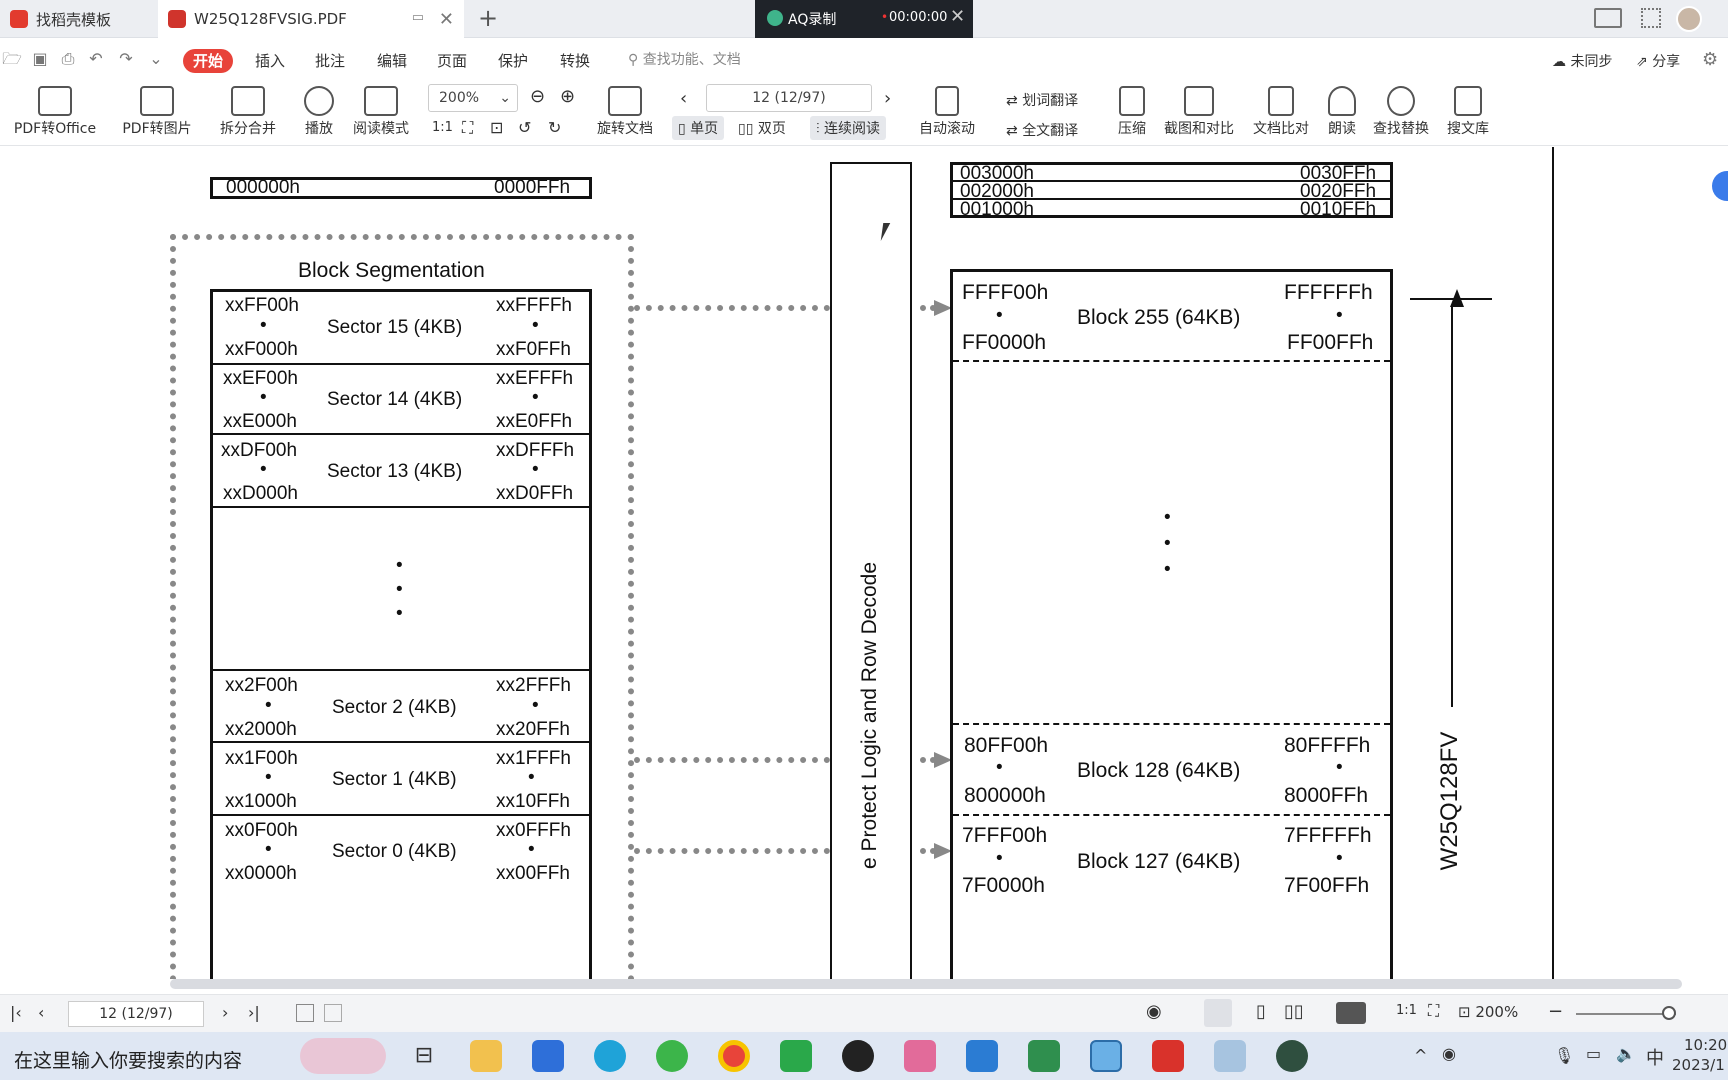 The height and width of the screenshot is (1080, 1728). What do you see at coordinates (524, 127) in the screenshot?
I see `rotate-left-icon: ↺` at bounding box center [524, 127].